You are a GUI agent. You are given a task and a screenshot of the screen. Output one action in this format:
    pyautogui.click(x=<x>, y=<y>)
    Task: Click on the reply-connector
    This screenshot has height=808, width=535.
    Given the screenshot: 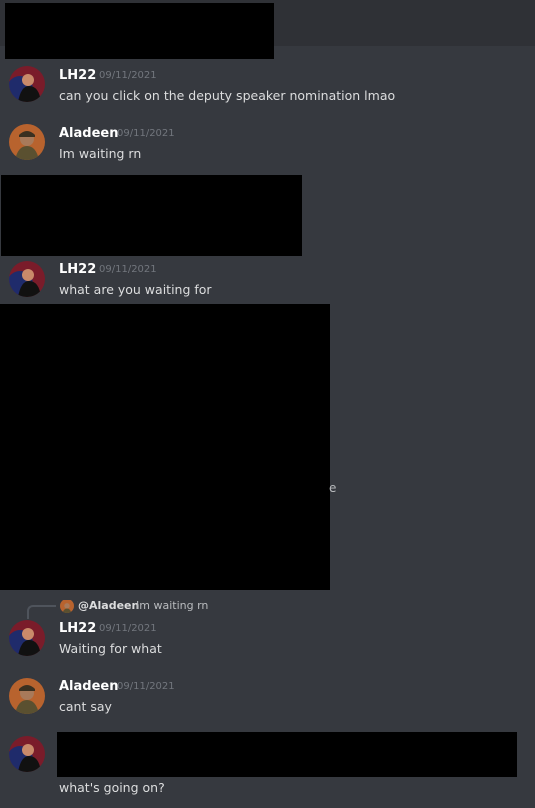 What is the action you would take?
    pyautogui.click(x=41, y=612)
    